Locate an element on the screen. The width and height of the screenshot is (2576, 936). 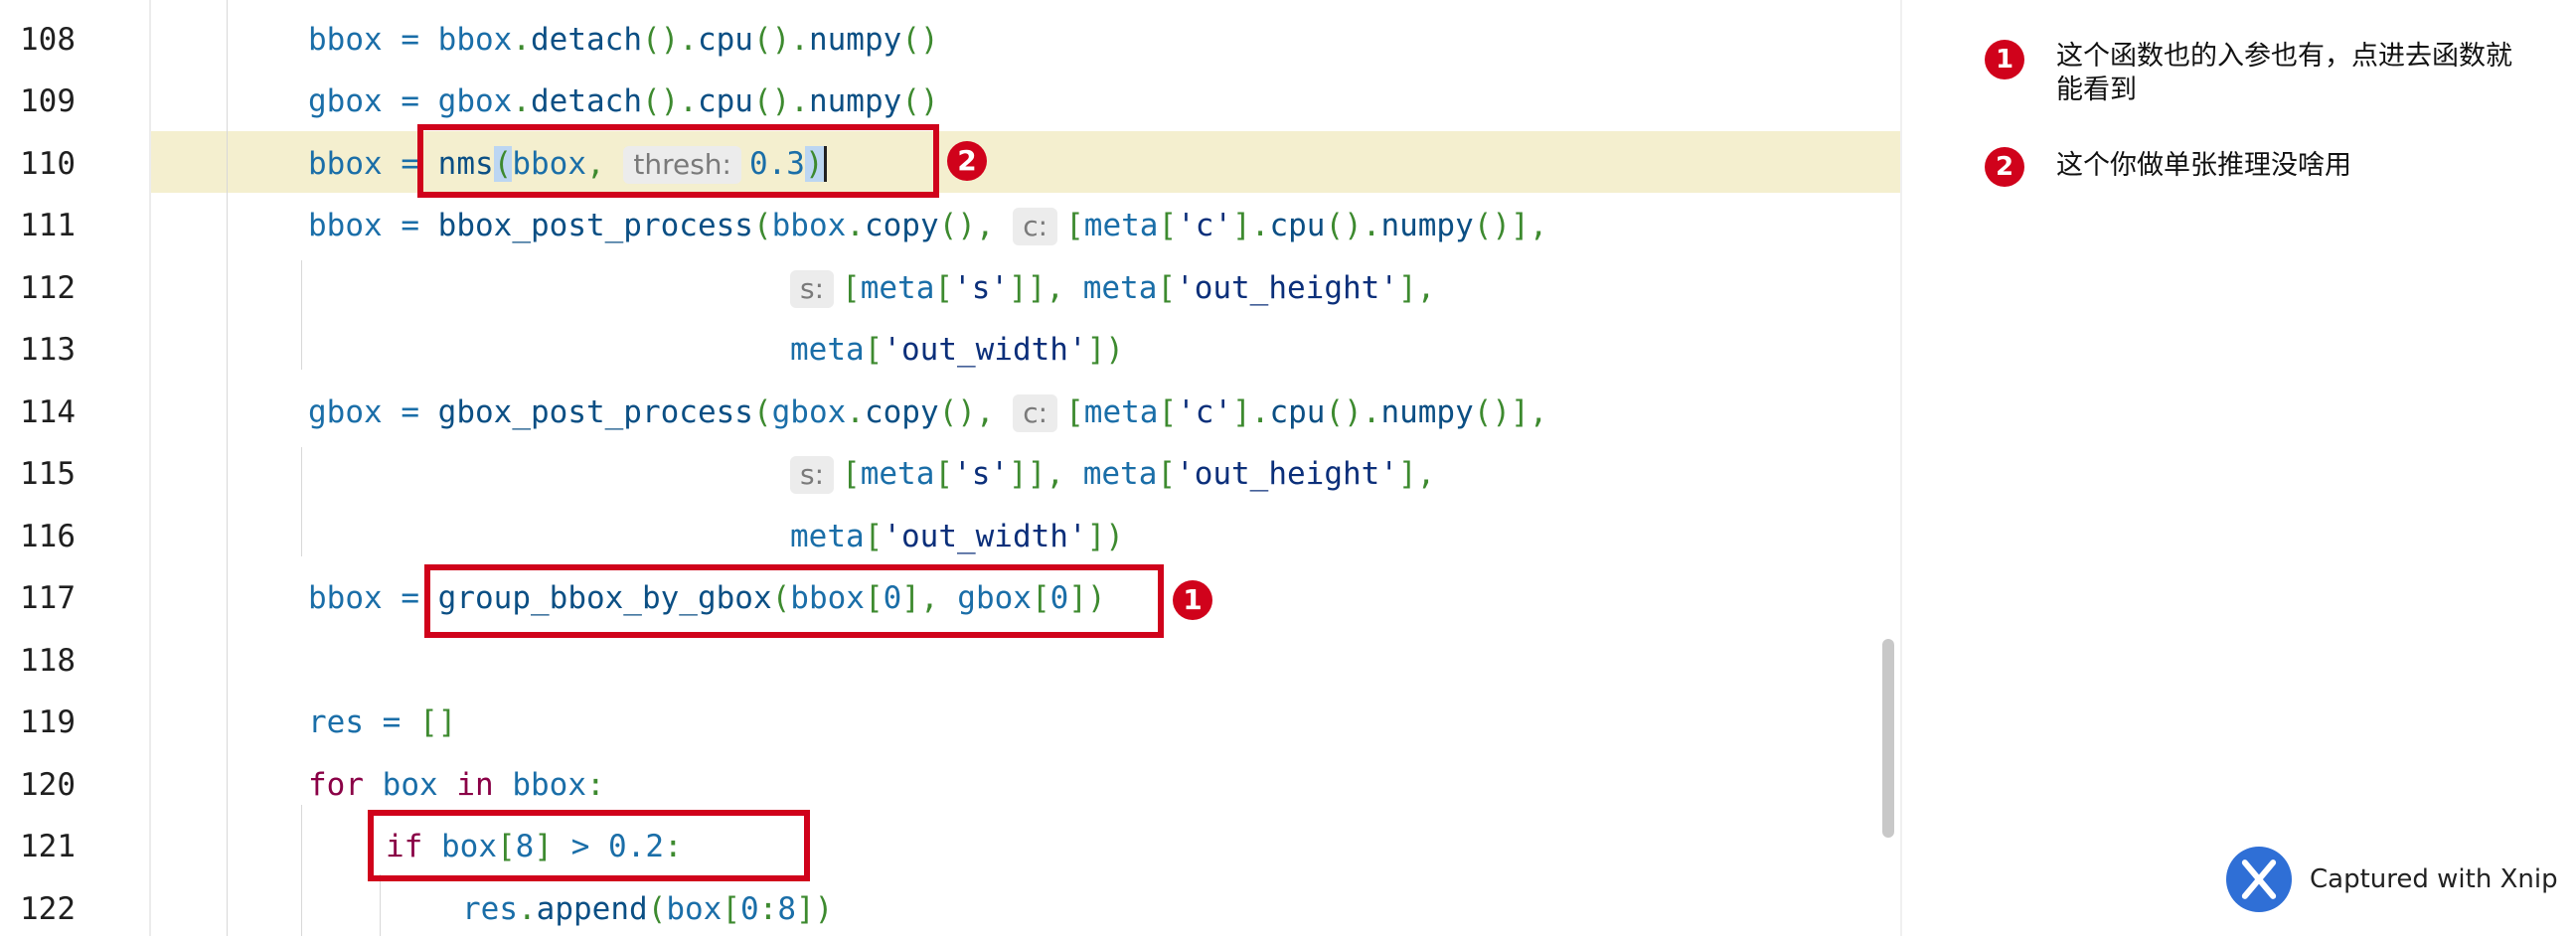
annotation-box-group-bbox is located at coordinates (794, 601).